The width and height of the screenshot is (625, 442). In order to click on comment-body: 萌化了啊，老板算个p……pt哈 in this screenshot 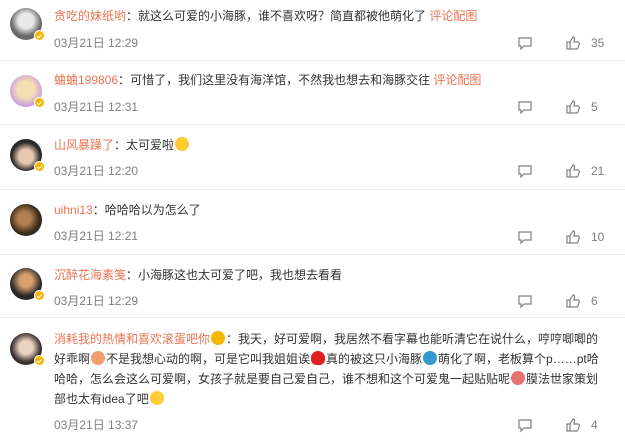, I will do `click(518, 359)`.